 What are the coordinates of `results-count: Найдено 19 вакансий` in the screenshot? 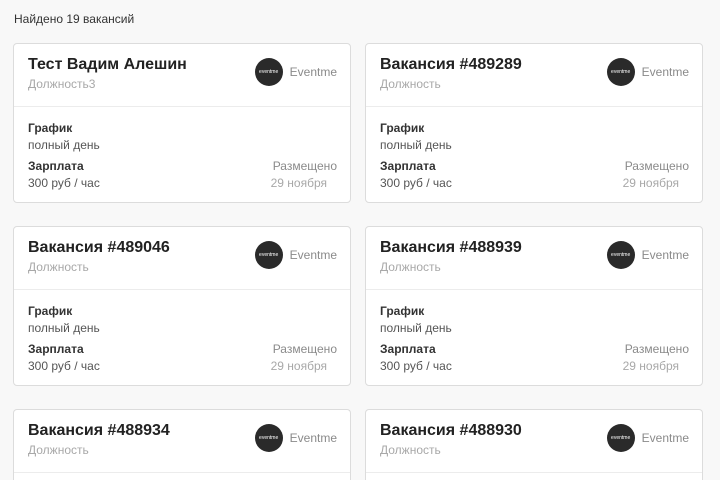 It's located at (74, 19).